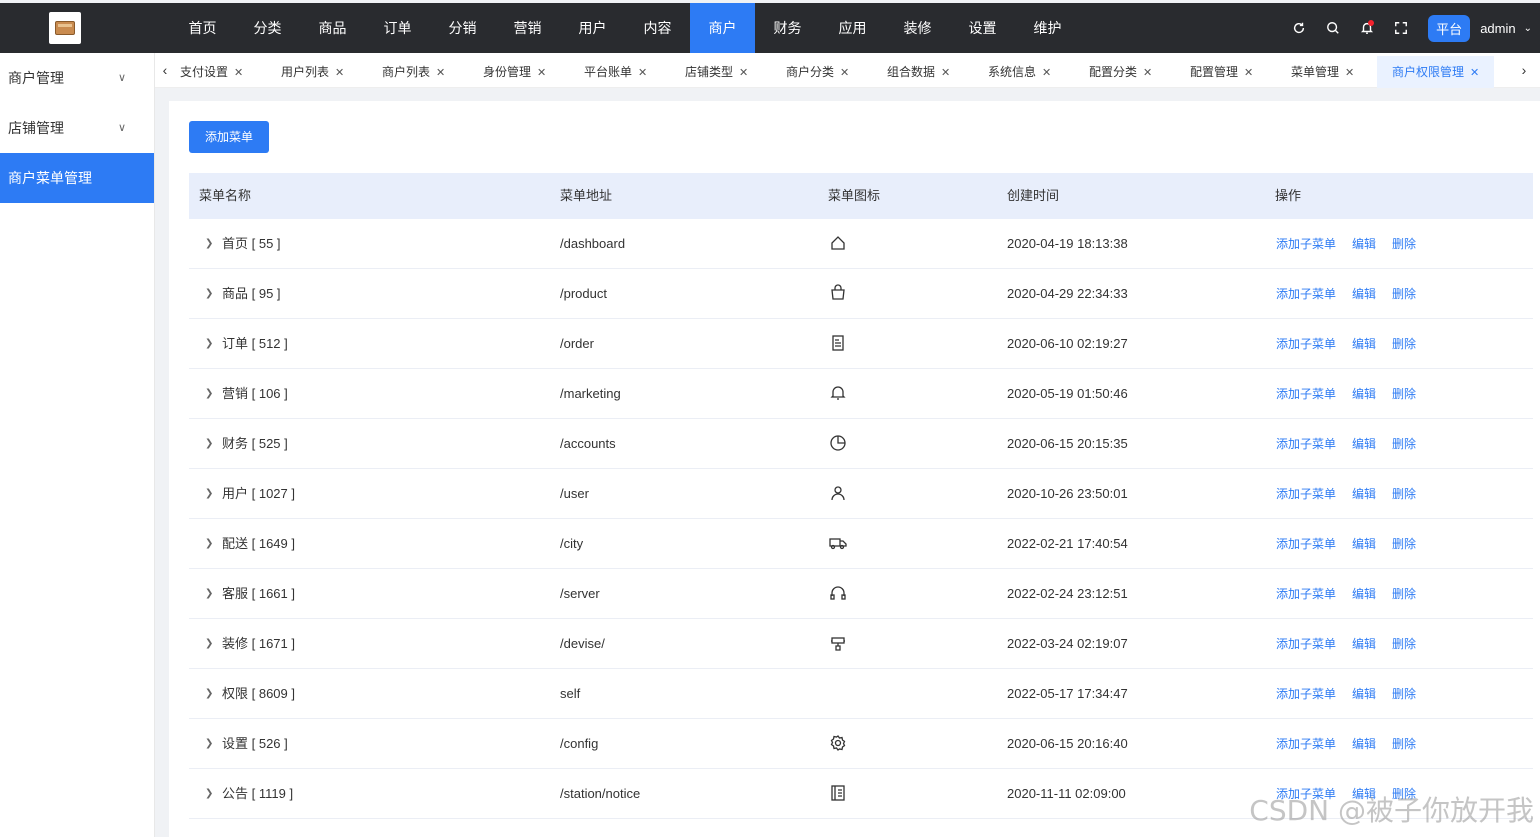  I want to click on nav-item-9: 财务, so click(787, 28).